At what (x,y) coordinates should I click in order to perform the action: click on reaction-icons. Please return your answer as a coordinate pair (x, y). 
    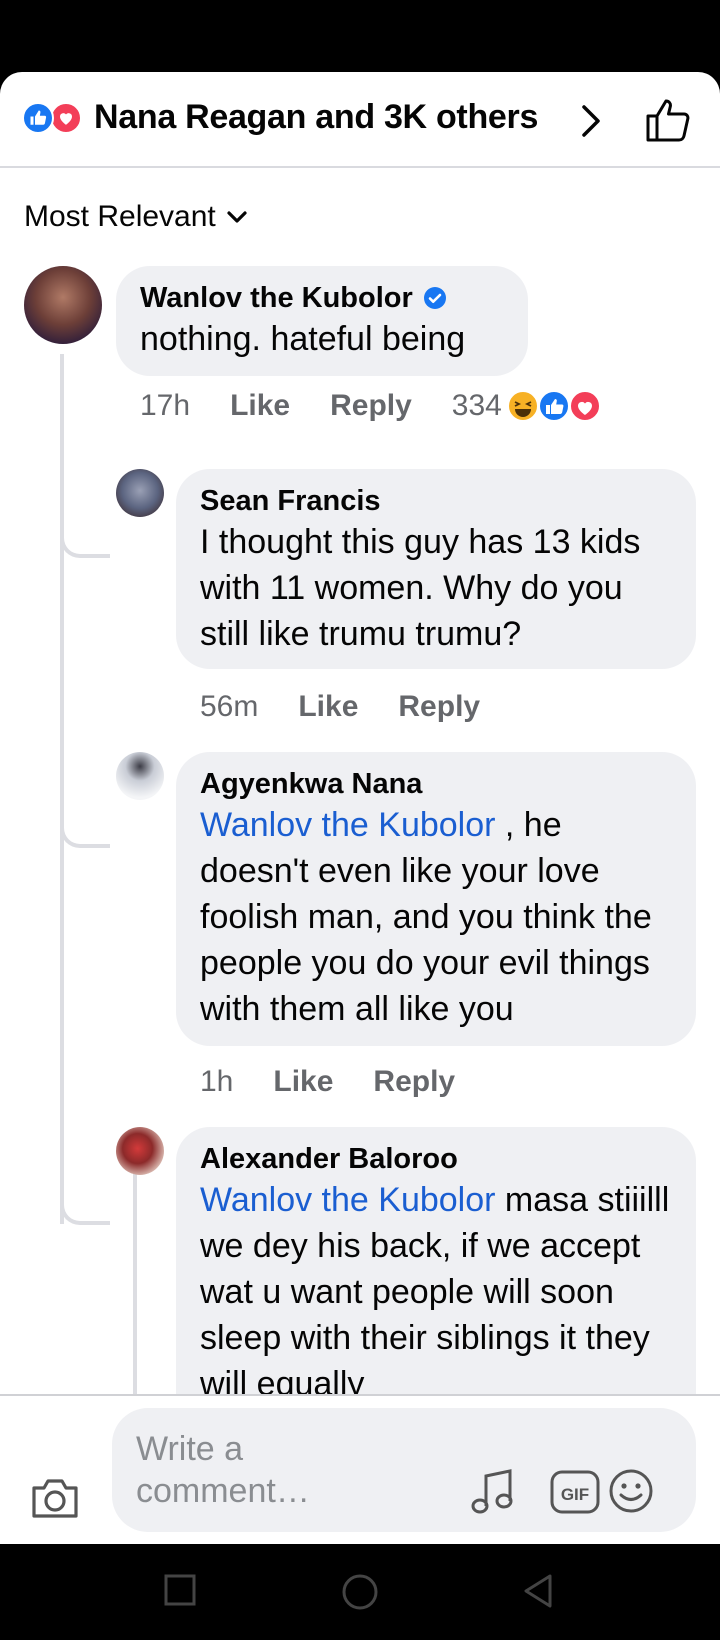
    Looking at the image, I should click on (54, 119).